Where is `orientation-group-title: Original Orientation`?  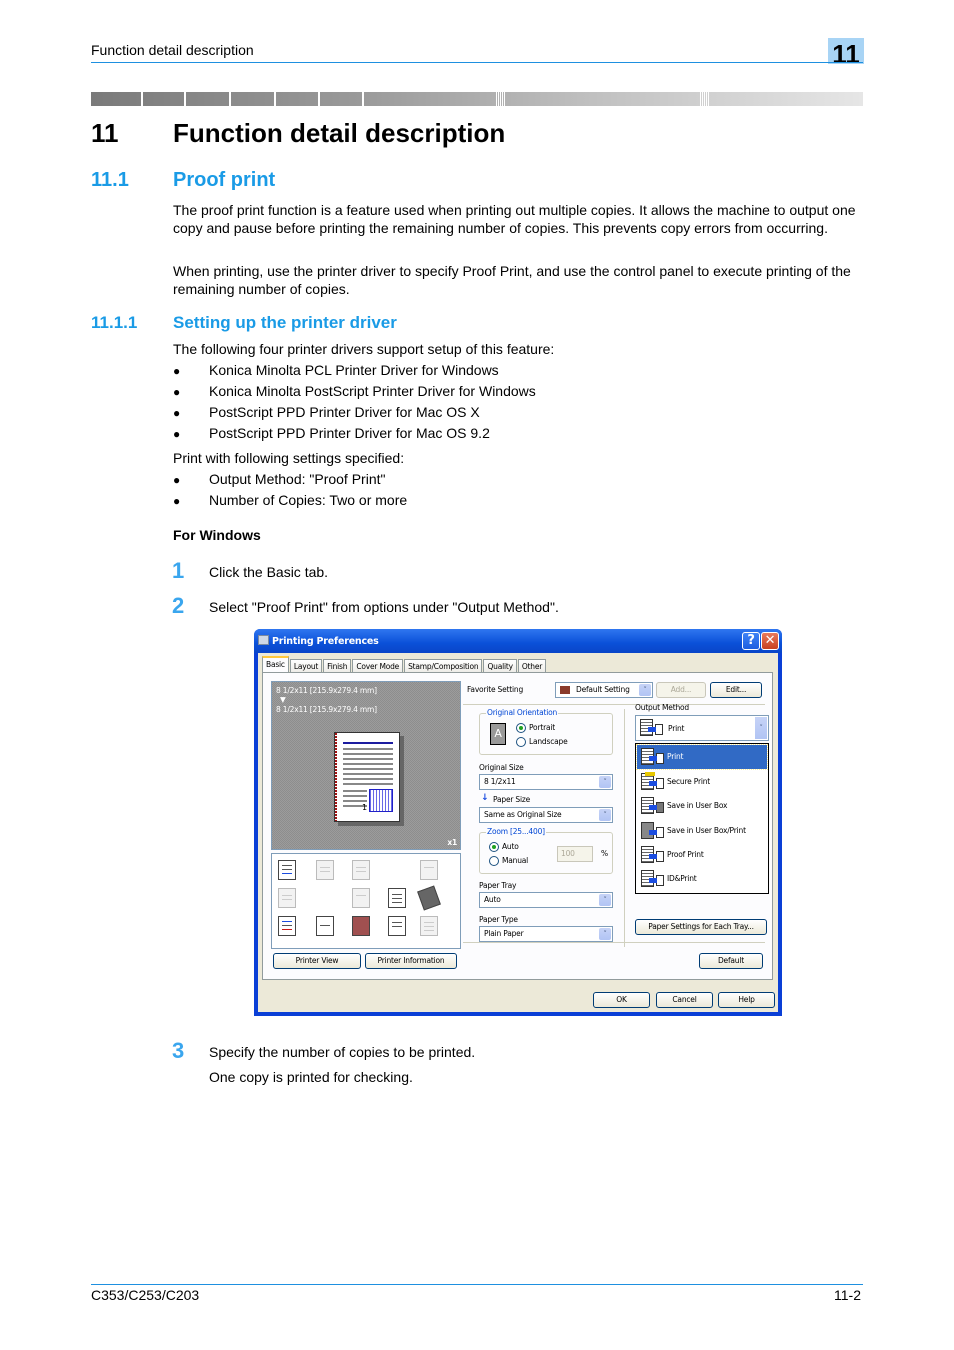 orientation-group-title: Original Orientation is located at coordinates (522, 712).